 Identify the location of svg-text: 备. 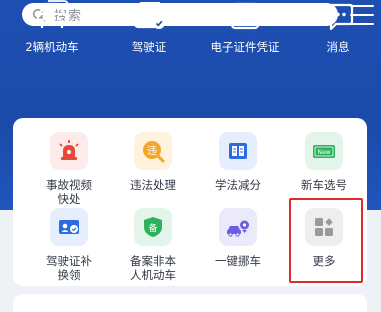
(152, 228).